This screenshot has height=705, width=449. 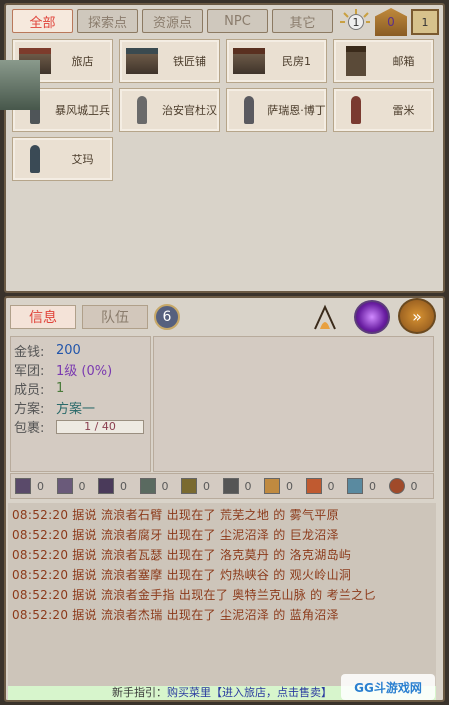 I want to click on vial-icon, so click(x=355, y=486).